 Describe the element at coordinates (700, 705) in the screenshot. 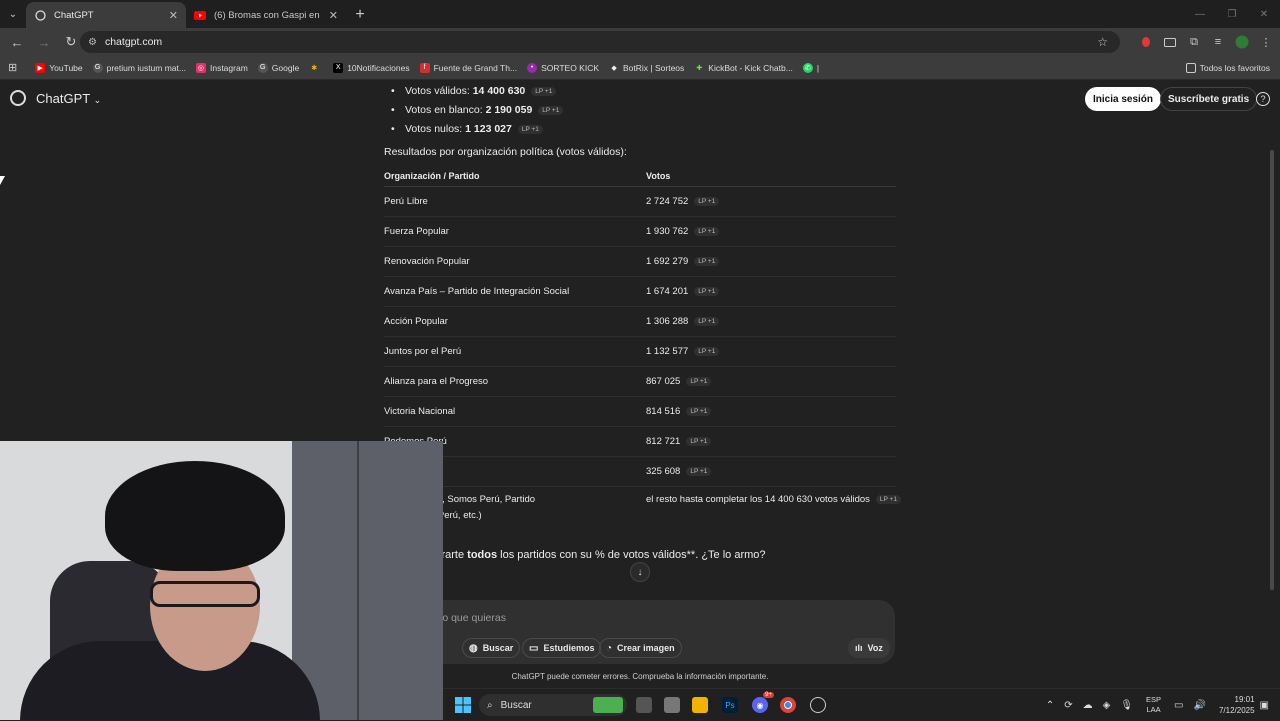

I see `file-explorer-icon` at that location.